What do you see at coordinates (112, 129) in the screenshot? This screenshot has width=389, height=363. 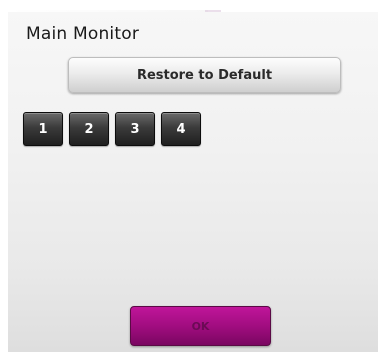 I see `monitor-selector: 1 2 3 4` at bounding box center [112, 129].